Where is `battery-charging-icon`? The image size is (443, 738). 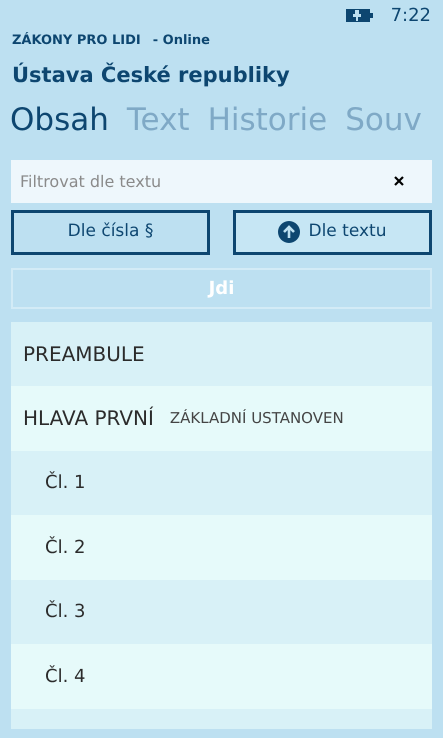 battery-charging-icon is located at coordinates (359, 15).